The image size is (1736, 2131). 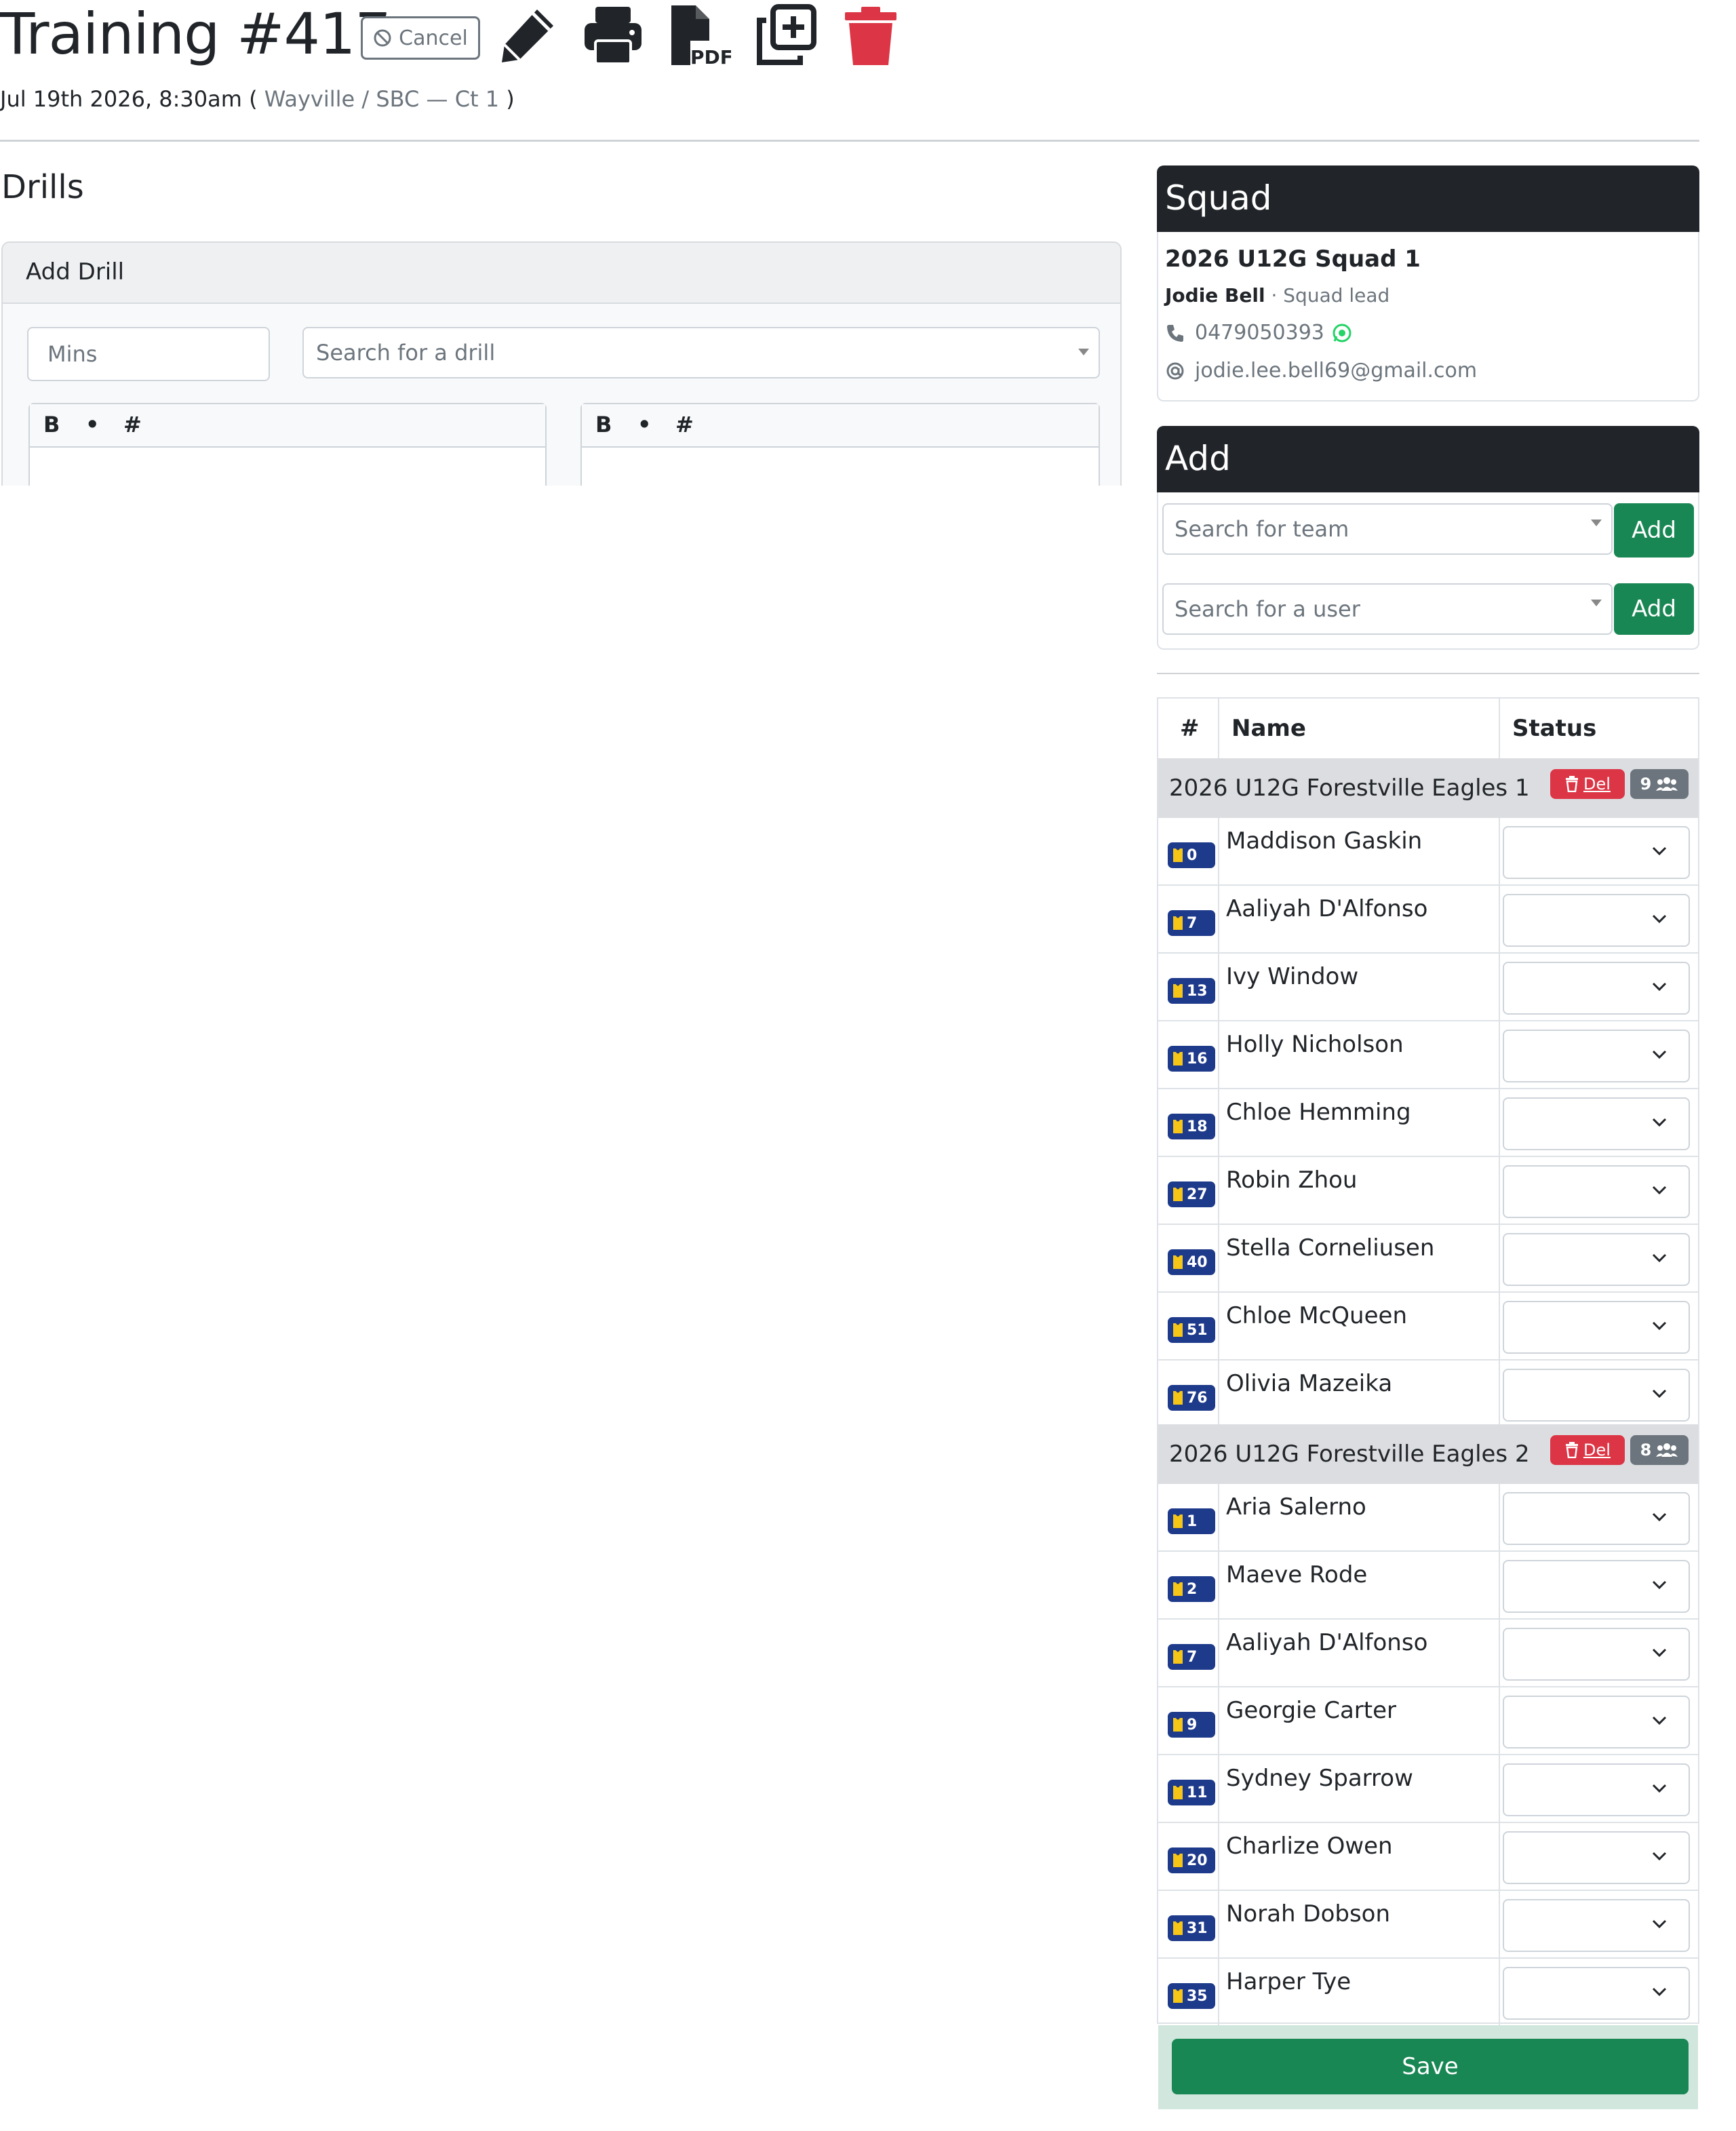 What do you see at coordinates (1654, 609) in the screenshot?
I see `add-user-button: Add` at bounding box center [1654, 609].